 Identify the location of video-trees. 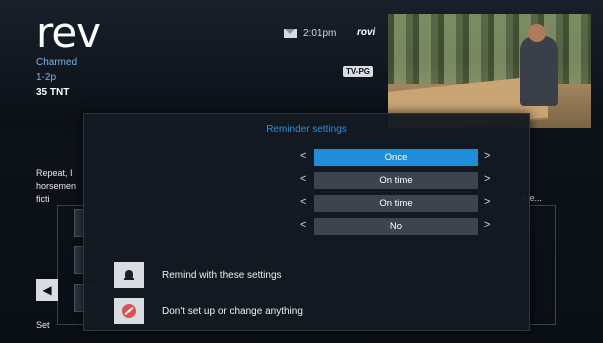
(489, 49).